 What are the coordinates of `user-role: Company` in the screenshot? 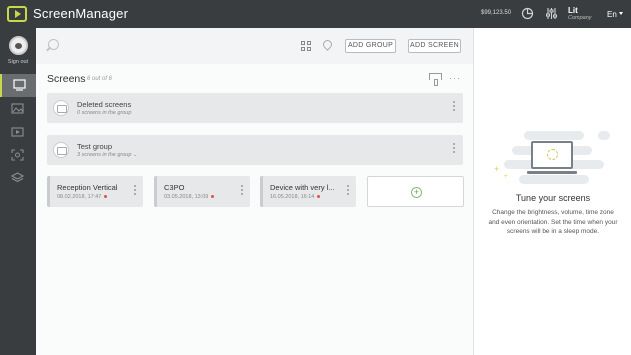 It's located at (580, 18).